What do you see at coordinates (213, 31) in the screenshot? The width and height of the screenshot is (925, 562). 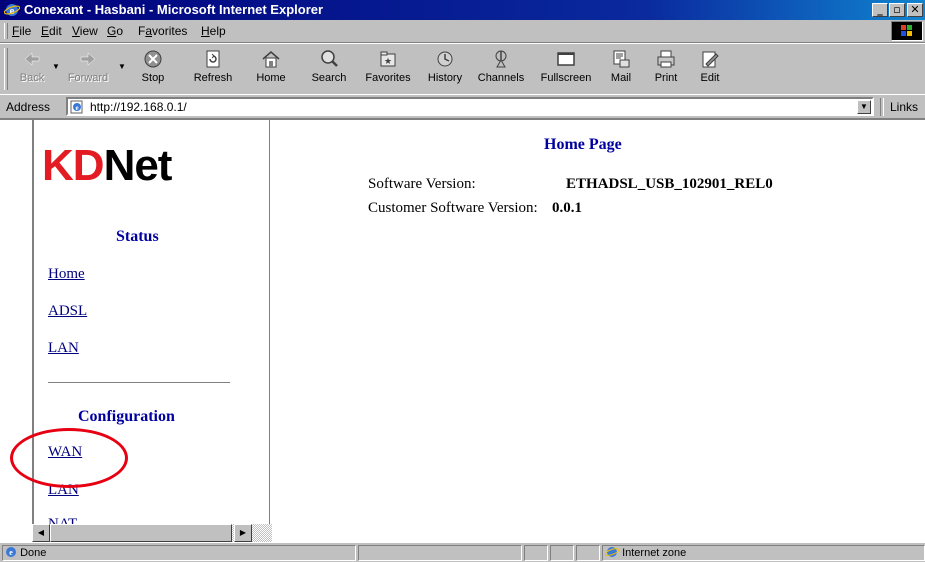 I see `menu-help: Help` at bounding box center [213, 31].